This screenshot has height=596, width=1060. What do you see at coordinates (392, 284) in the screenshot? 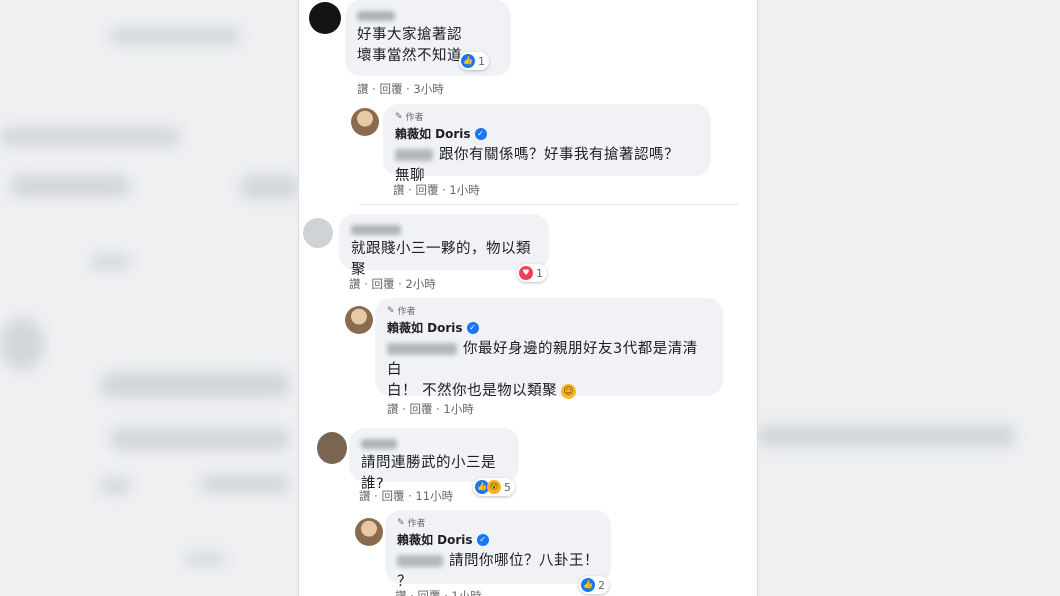
I see `comment-actions: 讚 · 回覆 · 2小時` at bounding box center [392, 284].